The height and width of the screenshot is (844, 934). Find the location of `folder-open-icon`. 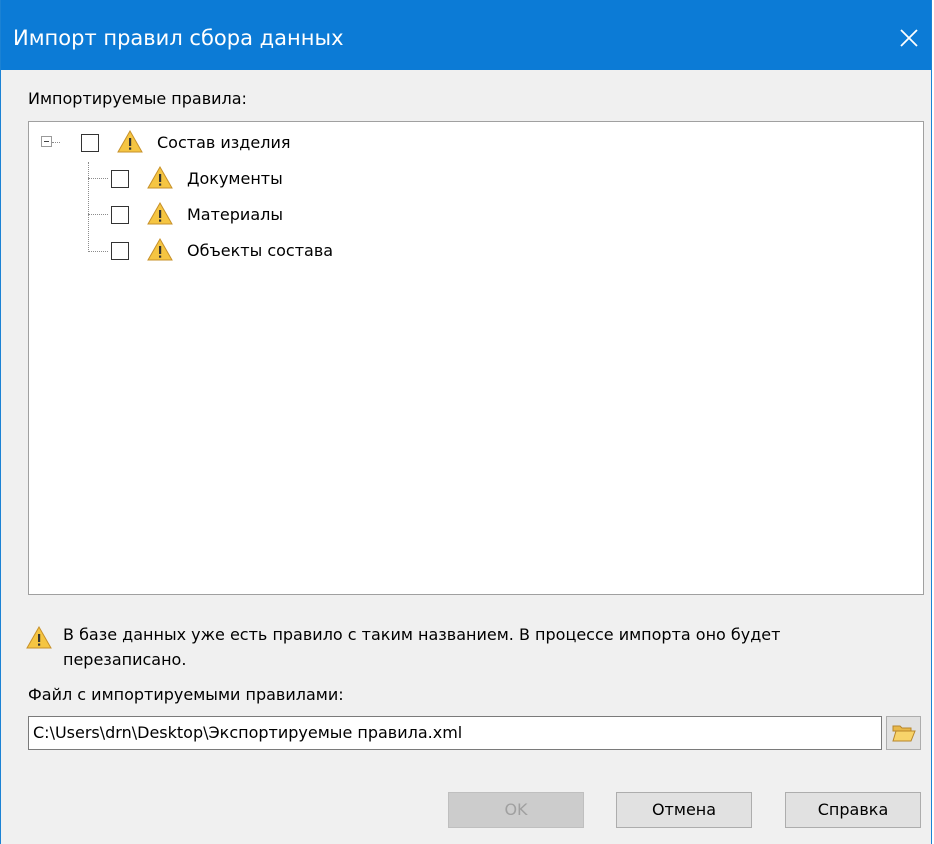

folder-open-icon is located at coordinates (904, 733).